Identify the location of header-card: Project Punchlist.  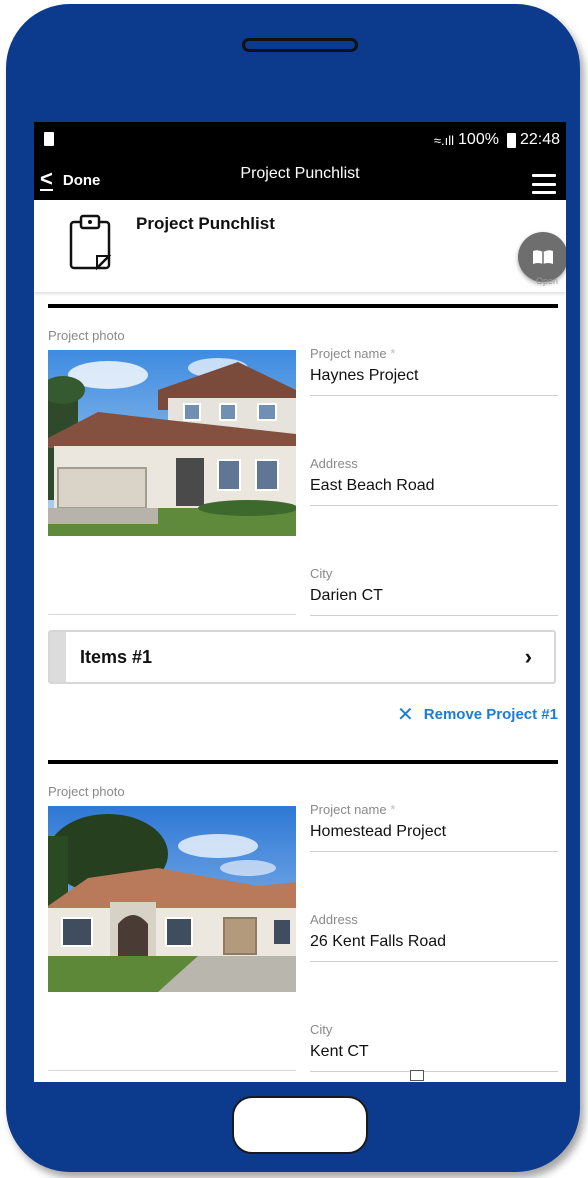
(300, 246).